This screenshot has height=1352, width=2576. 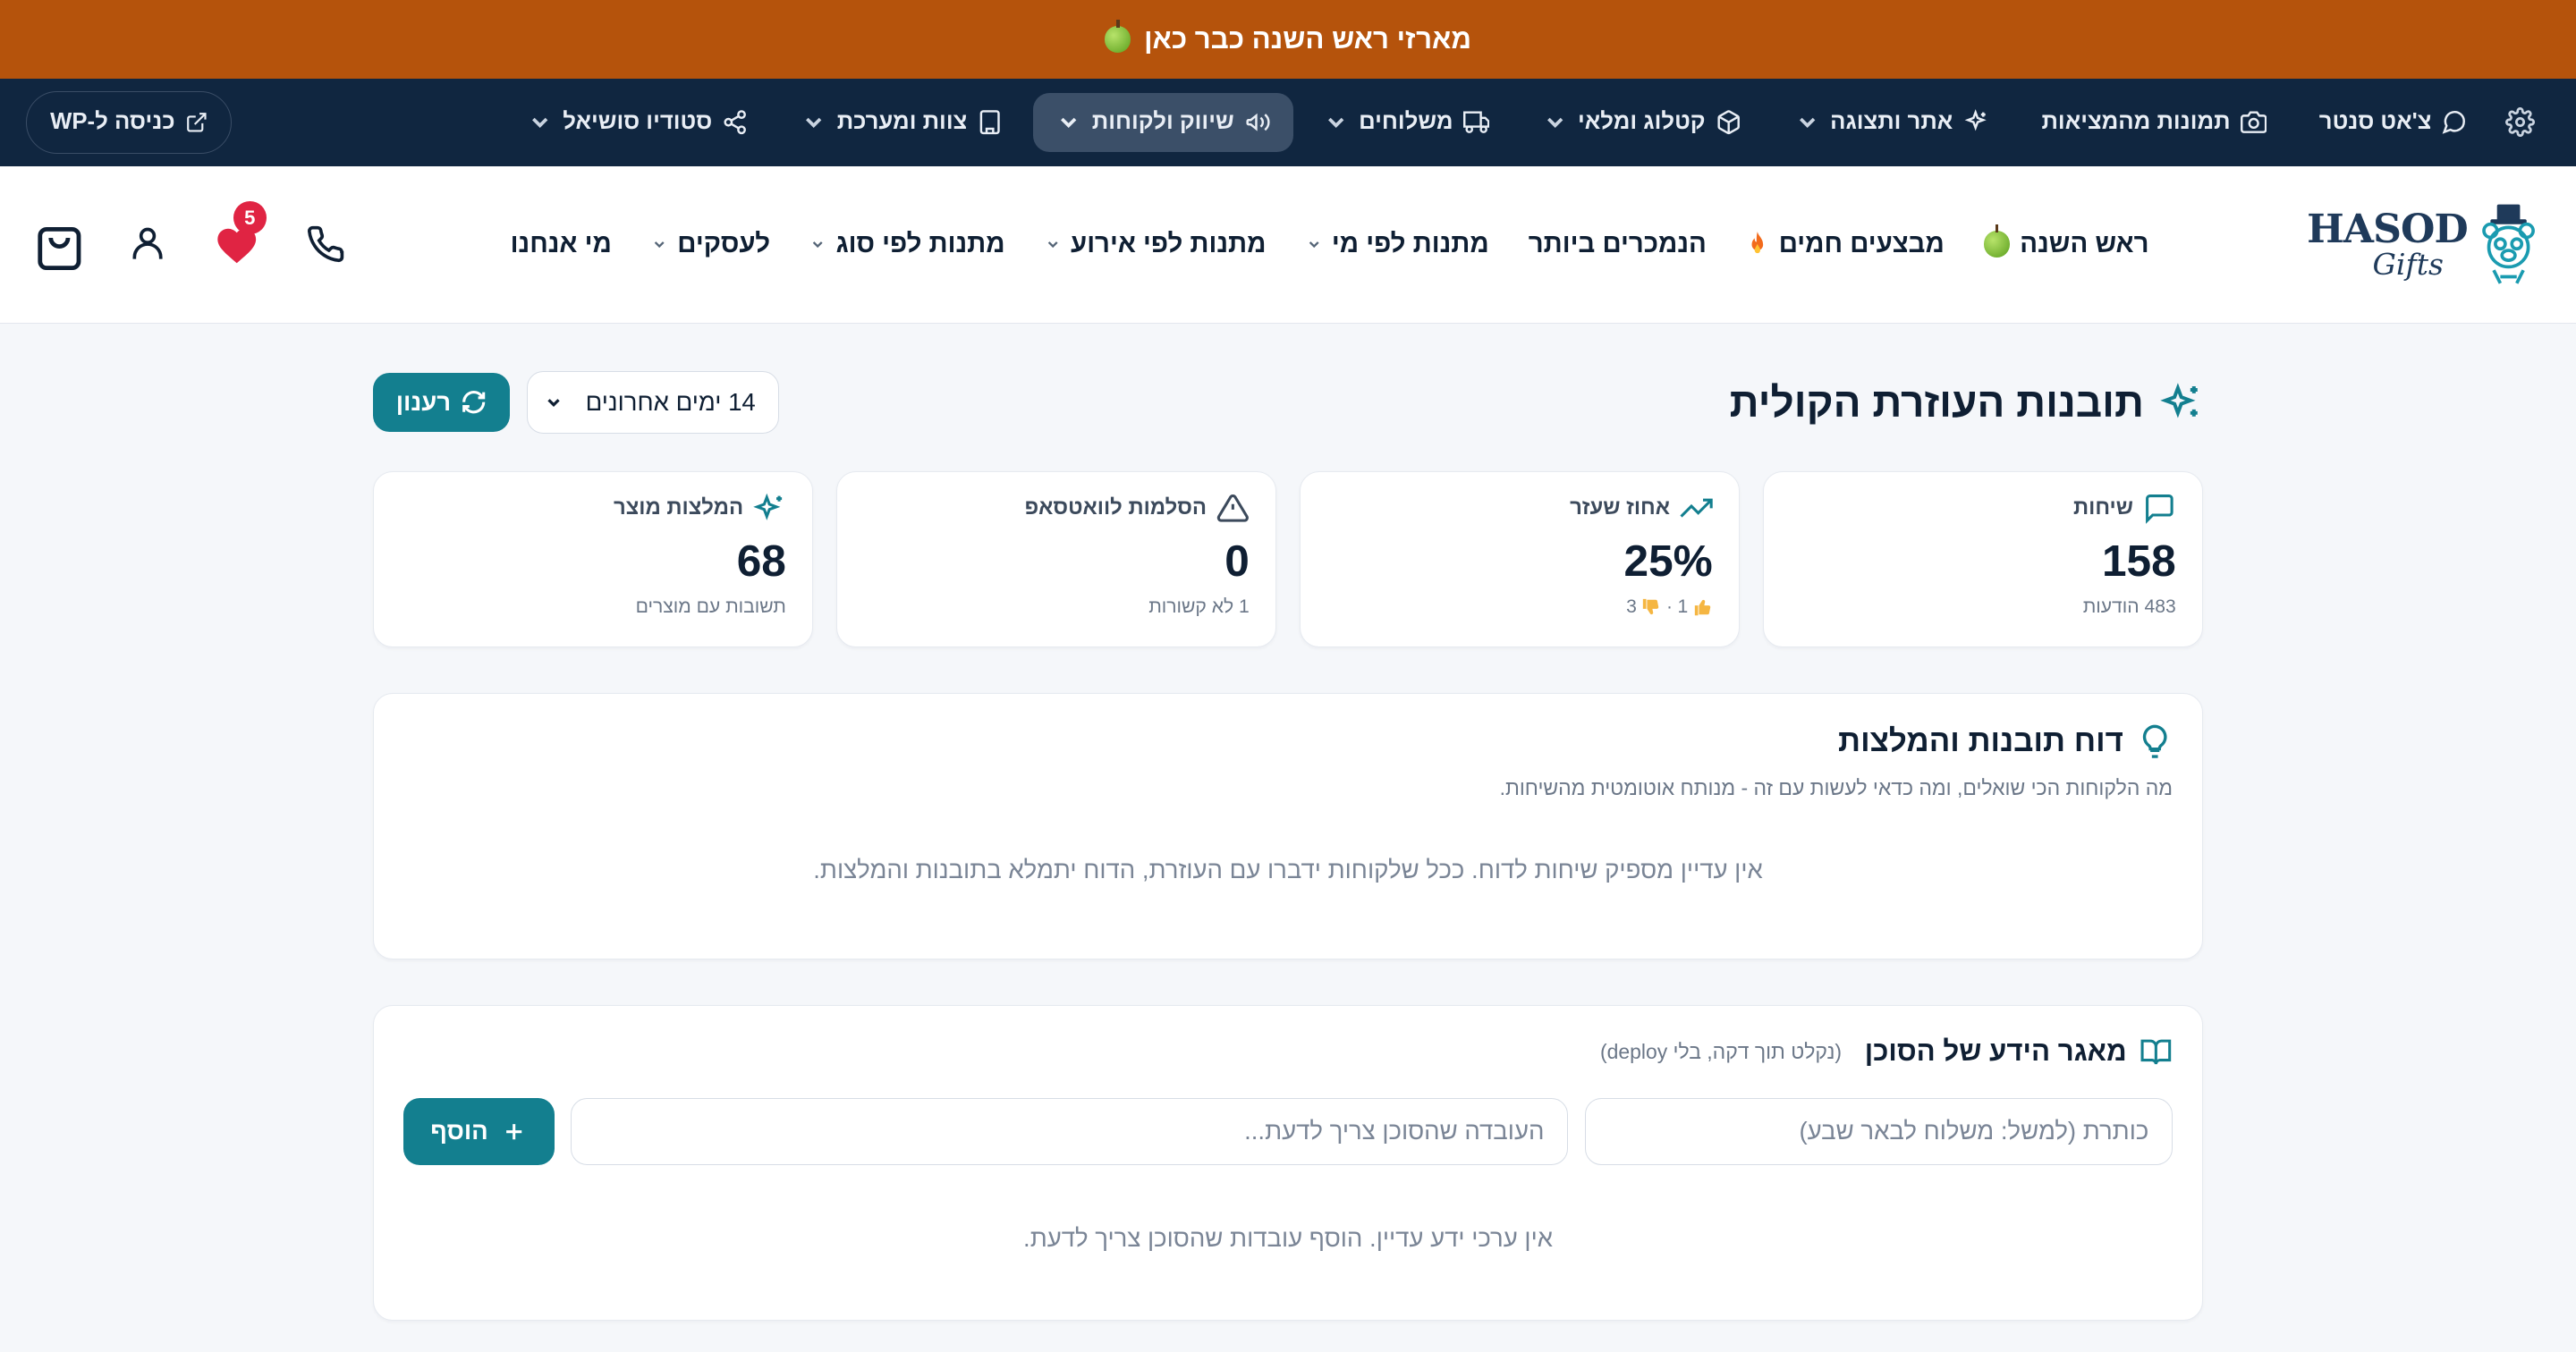 I want to click on plus-icon, so click(x=514, y=1131).